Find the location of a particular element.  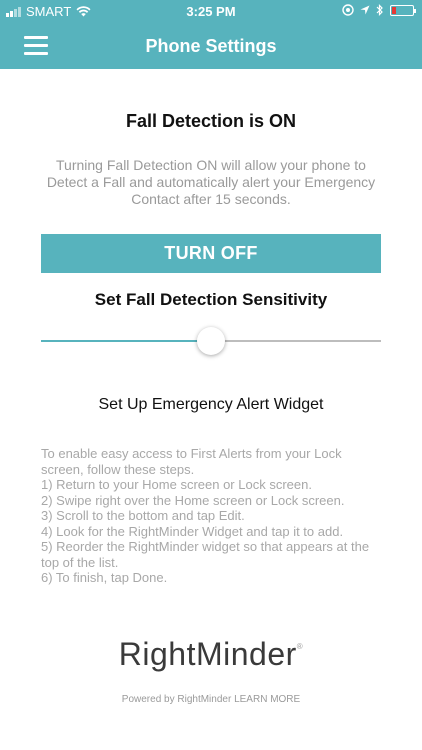

bluetooth-icon is located at coordinates (379, 10).